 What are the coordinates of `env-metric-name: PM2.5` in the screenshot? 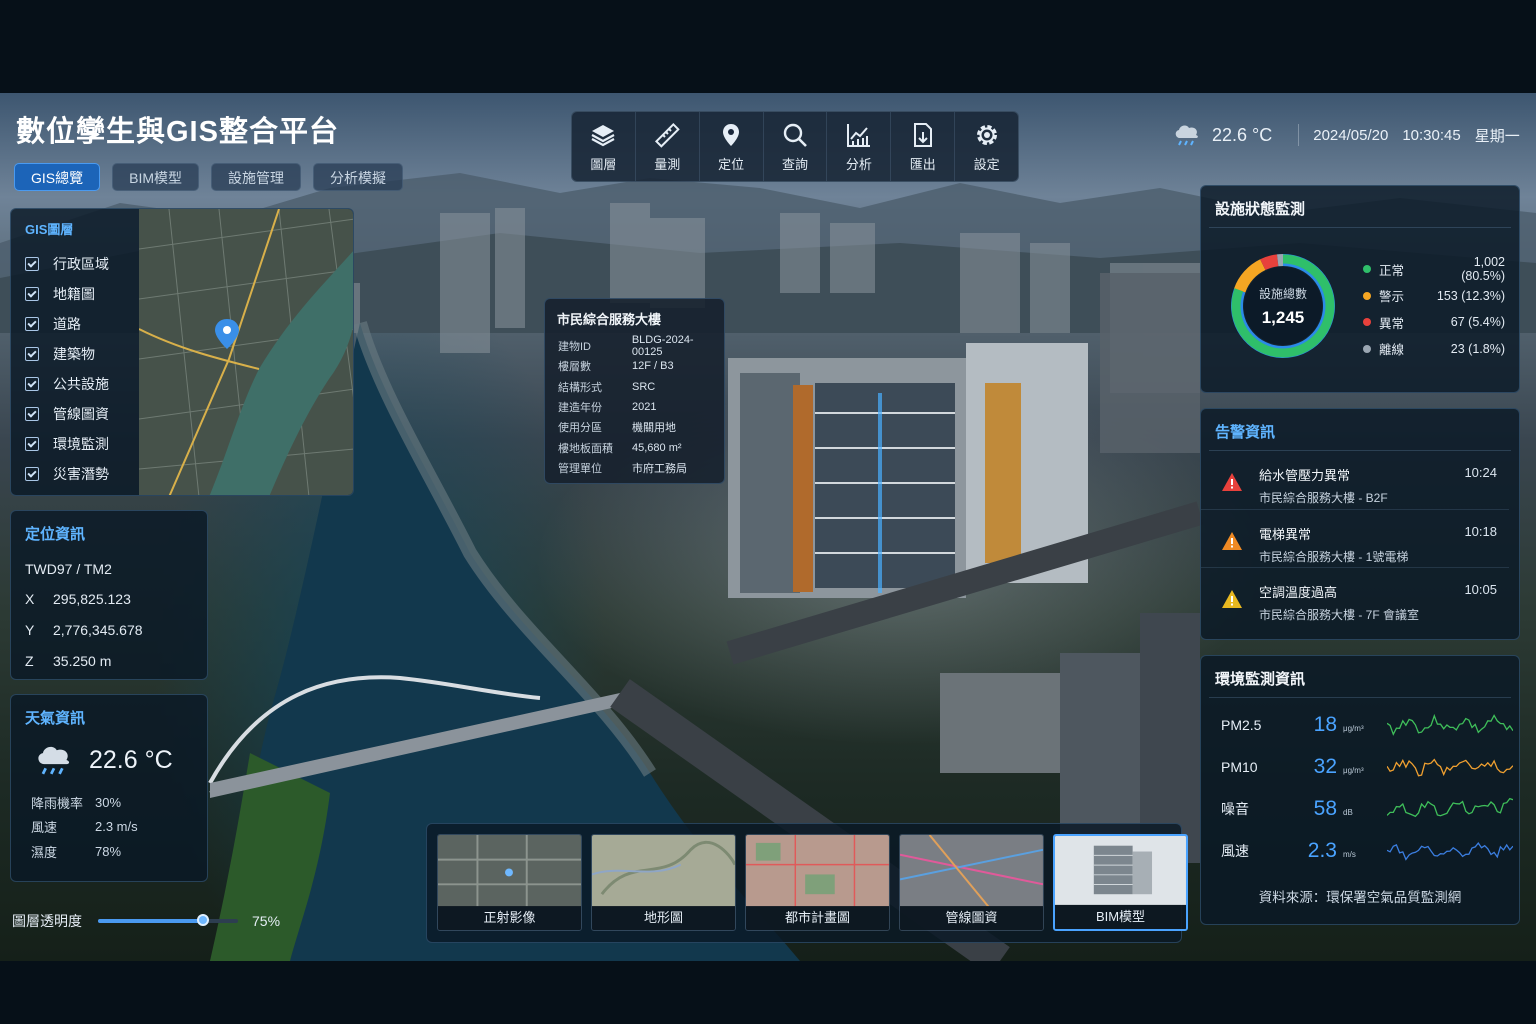 It's located at (1241, 725).